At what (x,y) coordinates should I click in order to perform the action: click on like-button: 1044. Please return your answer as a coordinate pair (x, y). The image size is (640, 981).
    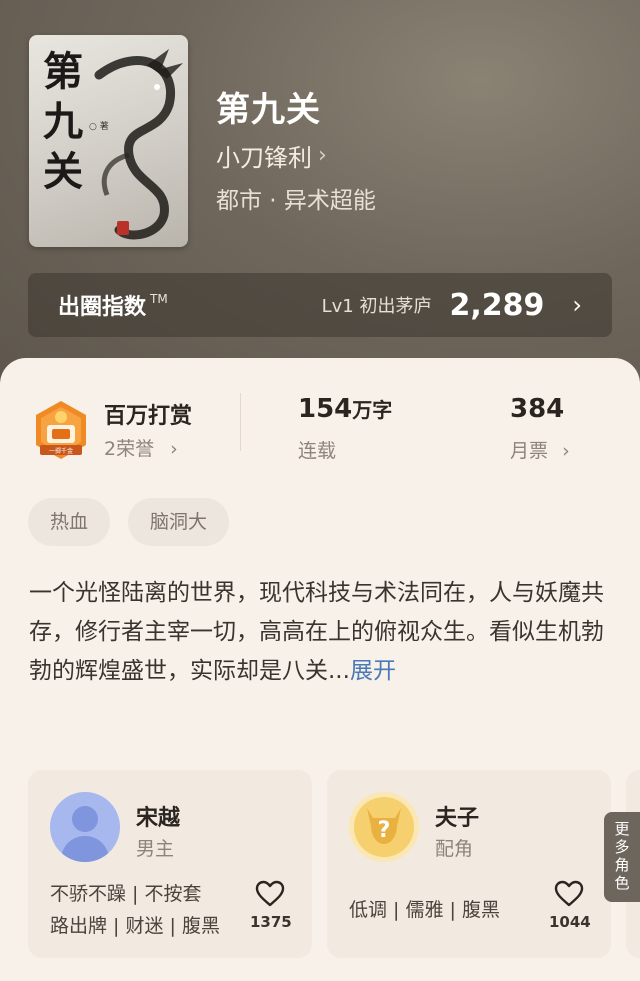
    Looking at the image, I should click on (570, 905).